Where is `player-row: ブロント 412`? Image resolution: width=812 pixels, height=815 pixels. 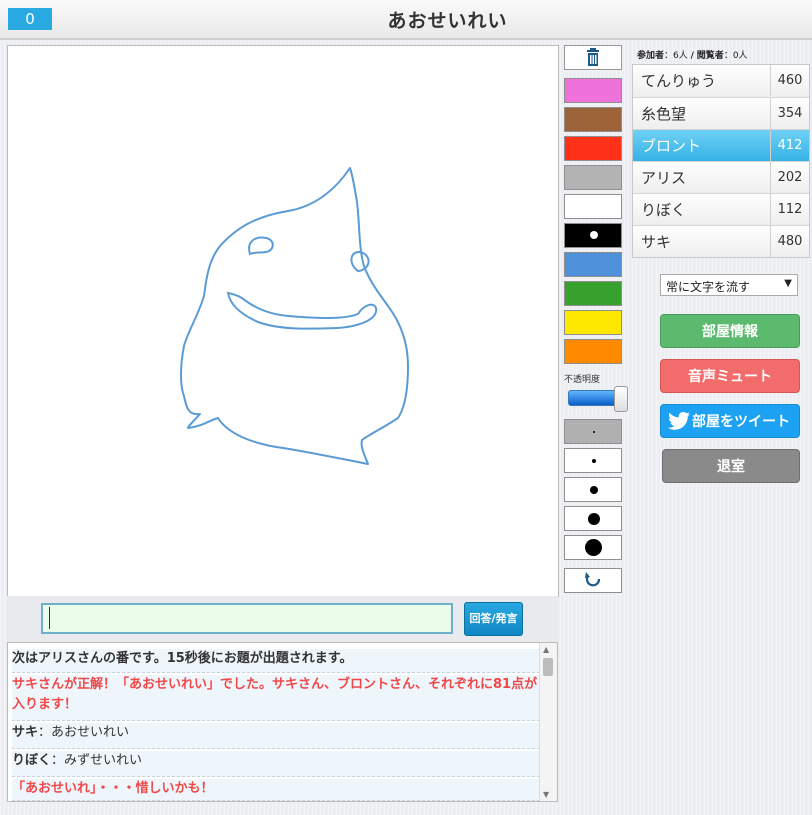
player-row: ブロント 412 is located at coordinates (721, 145).